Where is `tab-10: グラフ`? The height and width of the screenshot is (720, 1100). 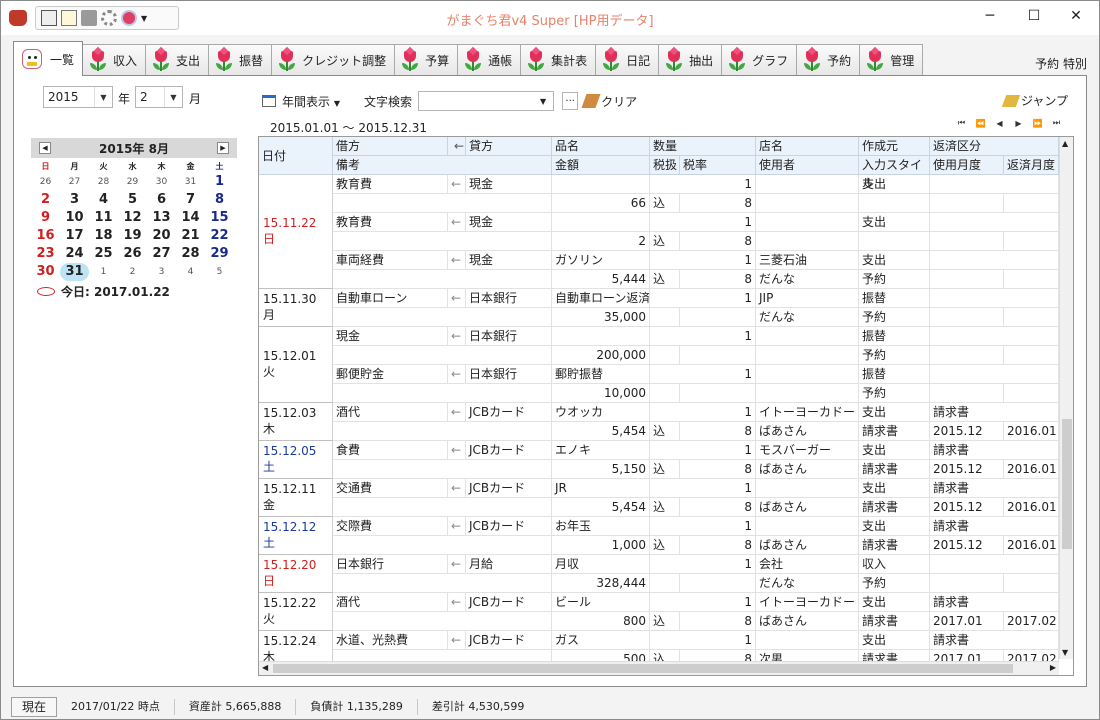 tab-10: グラフ is located at coordinates (759, 60).